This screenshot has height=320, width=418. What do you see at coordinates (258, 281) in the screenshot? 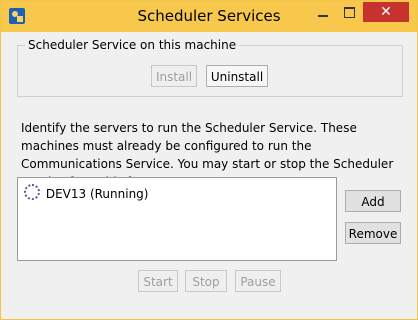
I see `pause-button: Pause` at bounding box center [258, 281].